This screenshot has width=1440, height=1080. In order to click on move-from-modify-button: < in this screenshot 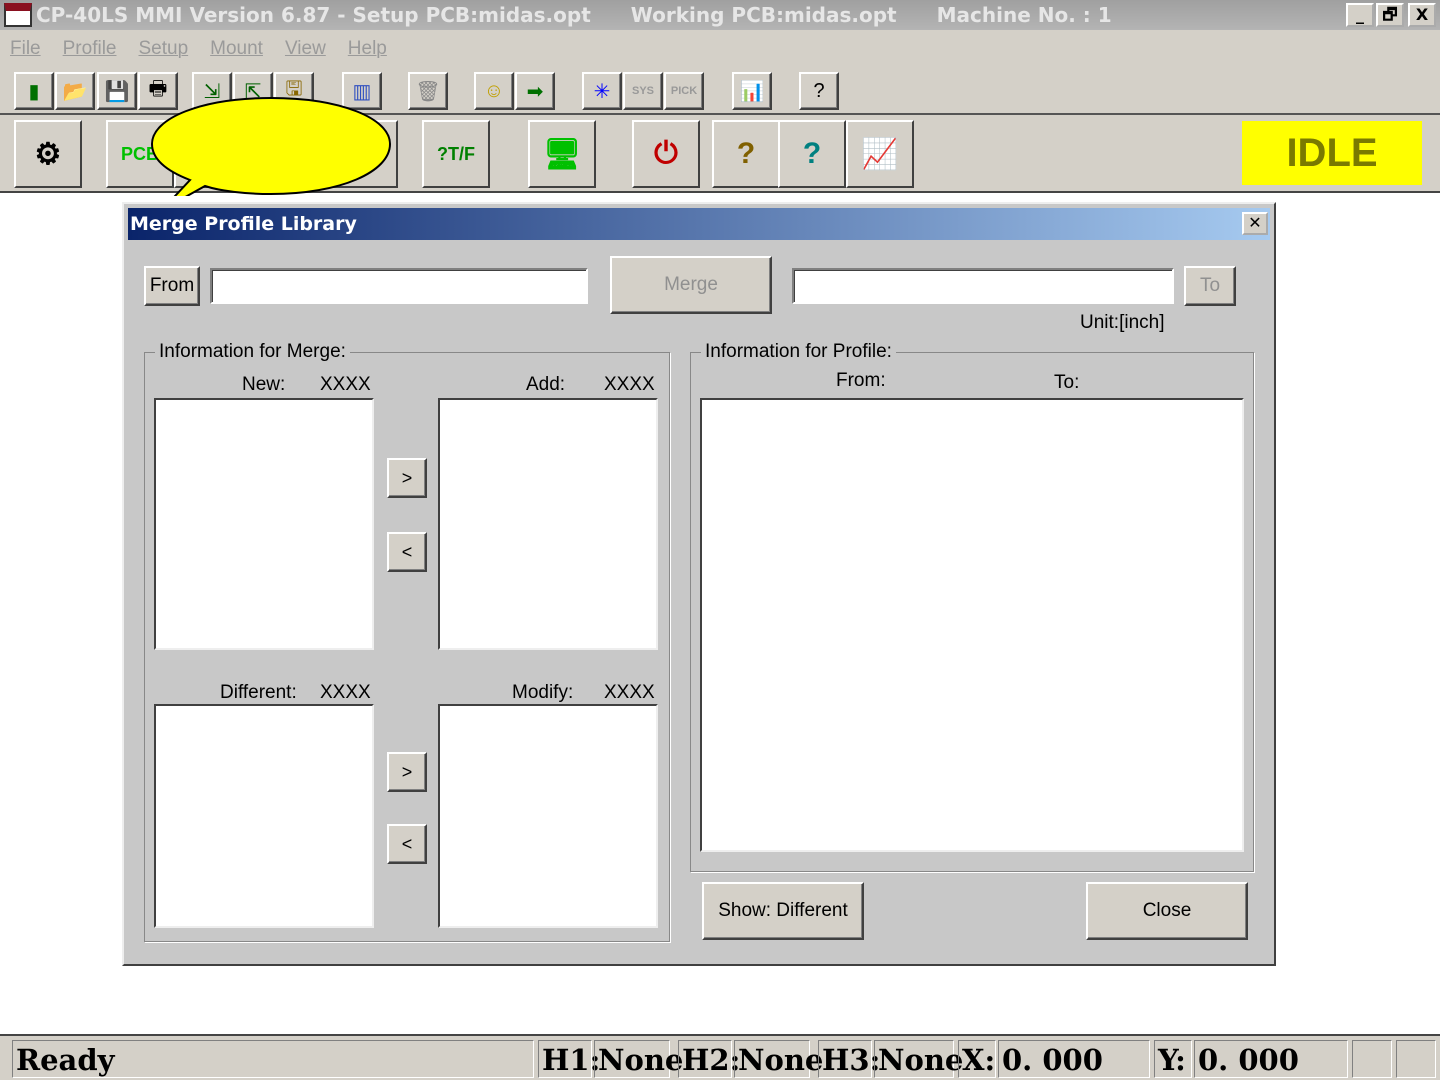, I will do `click(407, 844)`.